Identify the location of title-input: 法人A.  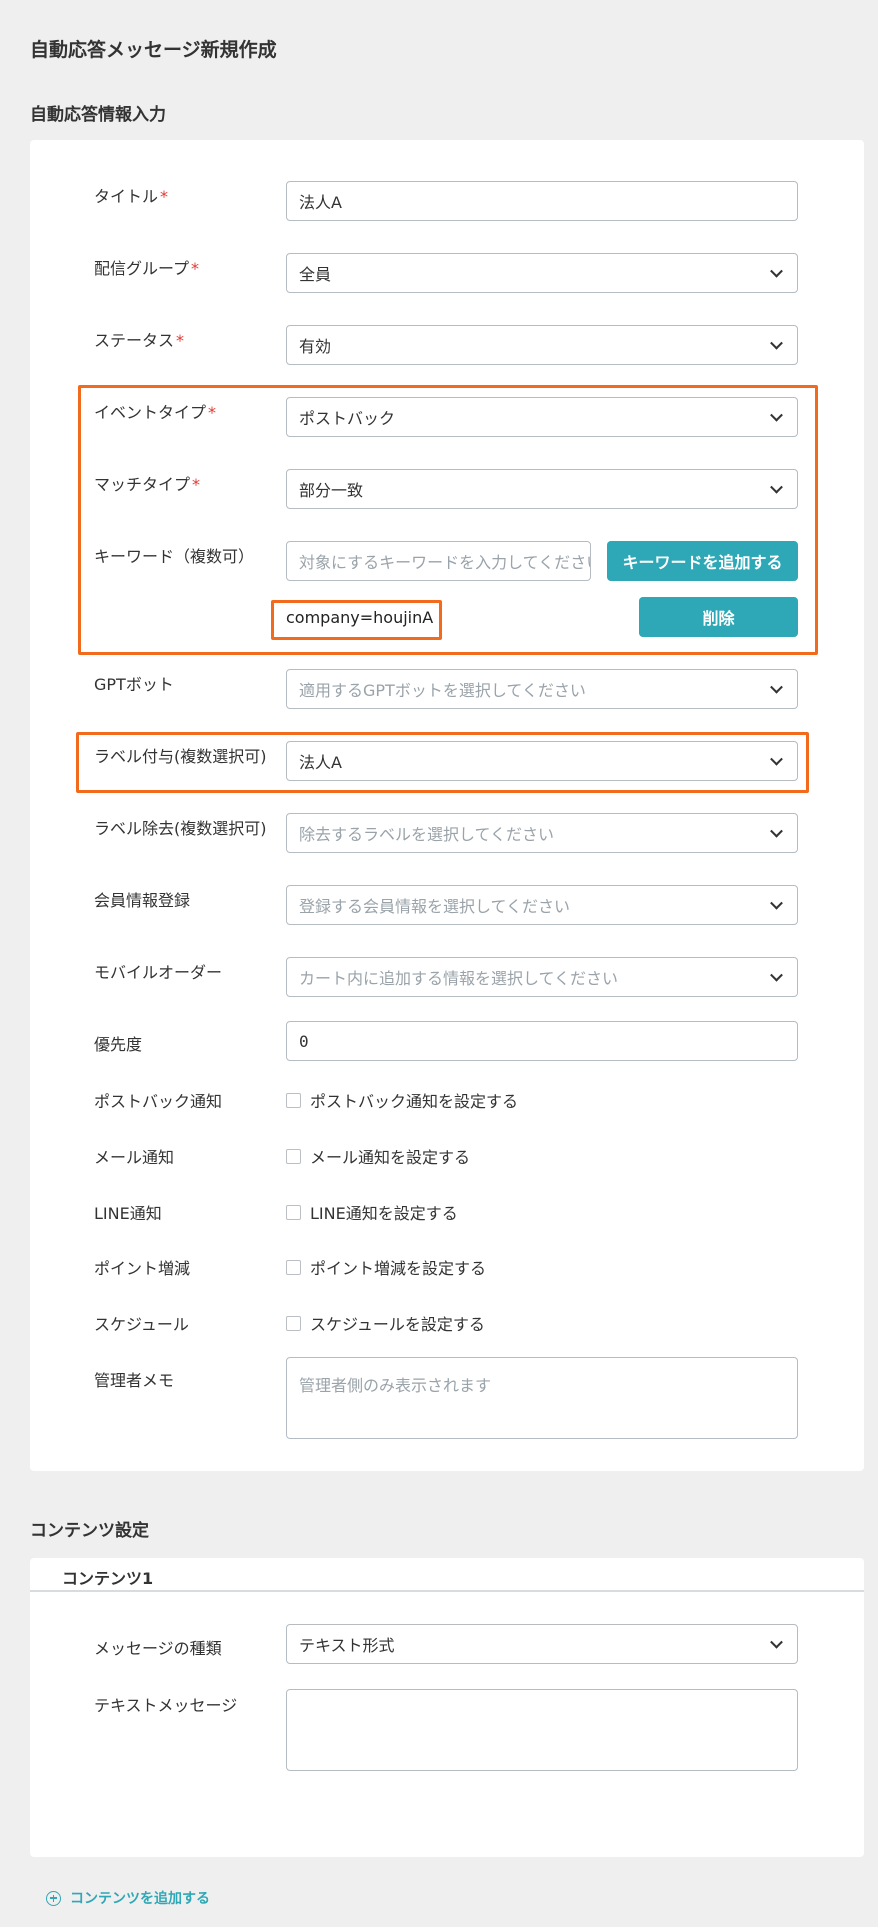
(542, 201).